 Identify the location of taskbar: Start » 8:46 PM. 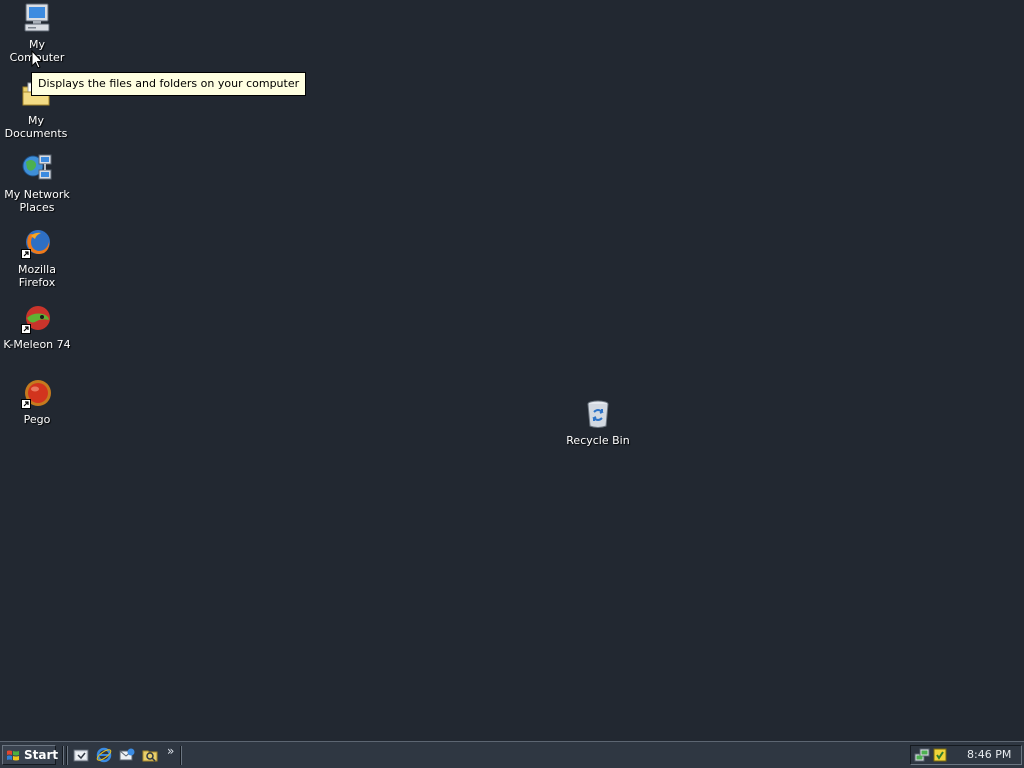
(512, 754).